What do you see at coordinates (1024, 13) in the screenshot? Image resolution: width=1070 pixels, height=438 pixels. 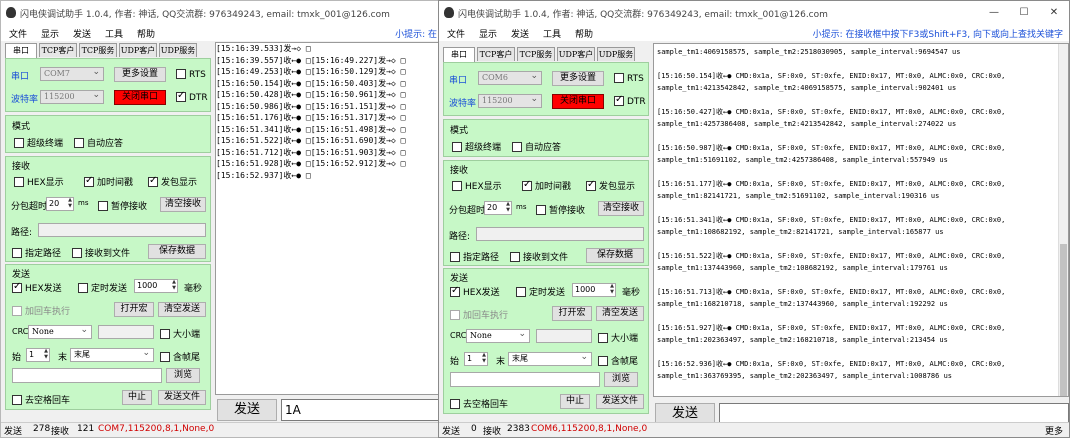 I see `maximize-icon: ☐` at bounding box center [1024, 13].